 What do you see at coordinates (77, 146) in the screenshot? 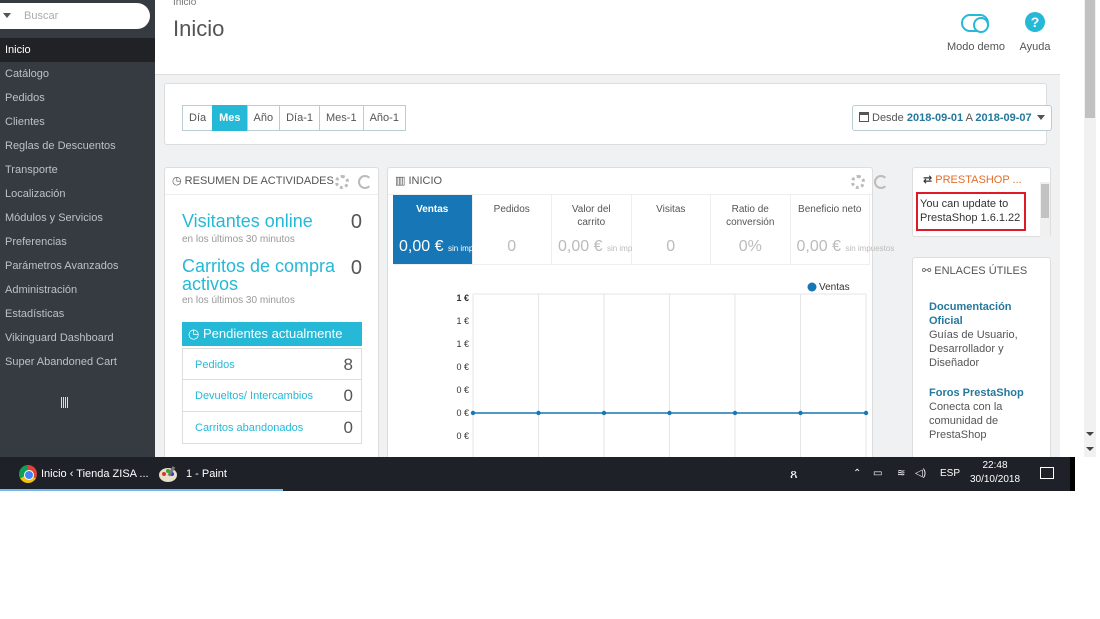
I see `sidebar-item-reglas-de-descuentos: Reglas de Descuentos` at bounding box center [77, 146].